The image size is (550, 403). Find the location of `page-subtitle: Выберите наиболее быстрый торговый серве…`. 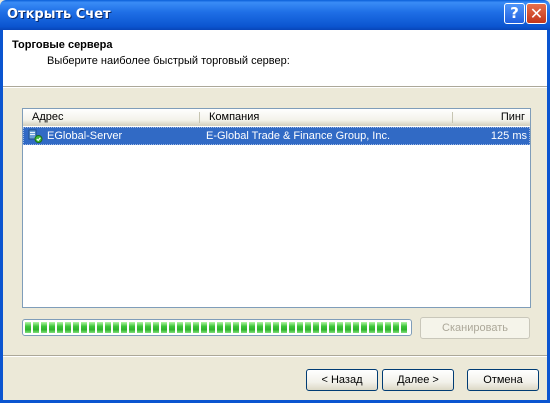

page-subtitle: Выберите наиболее быстрый торговый серве… is located at coordinates (168, 61).